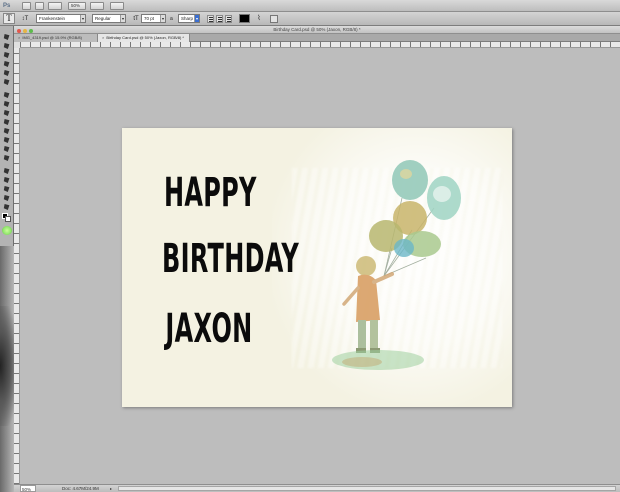 This screenshot has width=620, height=492. What do you see at coordinates (136, 19) in the screenshot?
I see `font-size-icon: tT` at bounding box center [136, 19].